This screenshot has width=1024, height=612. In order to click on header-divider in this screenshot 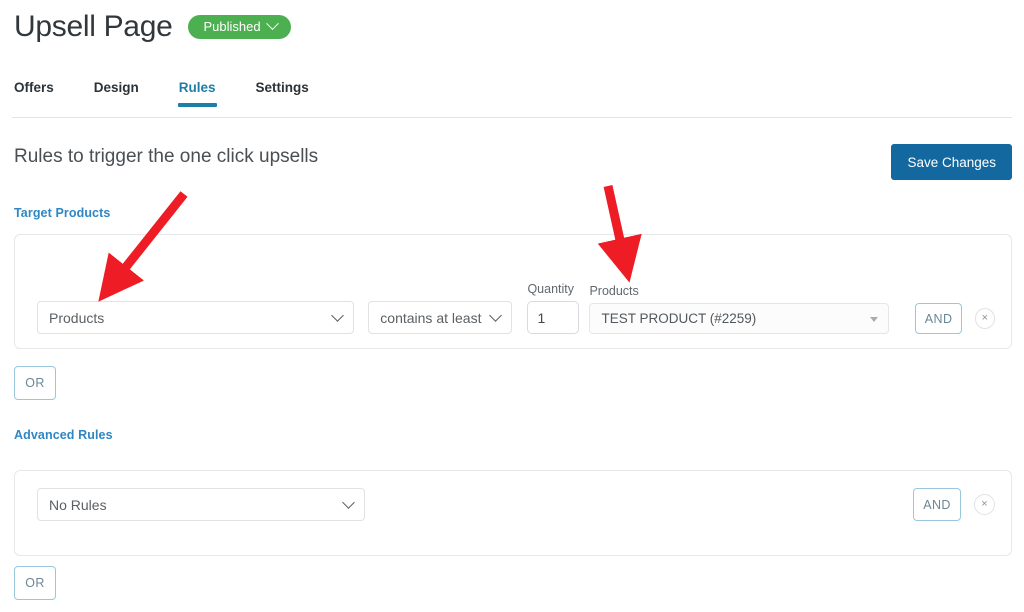, I will do `click(512, 117)`.